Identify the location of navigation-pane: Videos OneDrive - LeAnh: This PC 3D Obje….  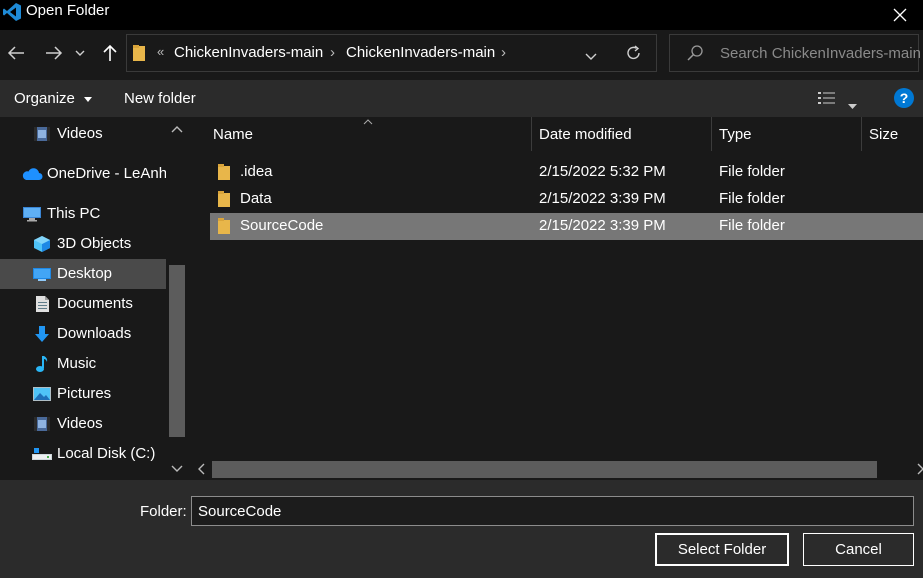
(94, 298).